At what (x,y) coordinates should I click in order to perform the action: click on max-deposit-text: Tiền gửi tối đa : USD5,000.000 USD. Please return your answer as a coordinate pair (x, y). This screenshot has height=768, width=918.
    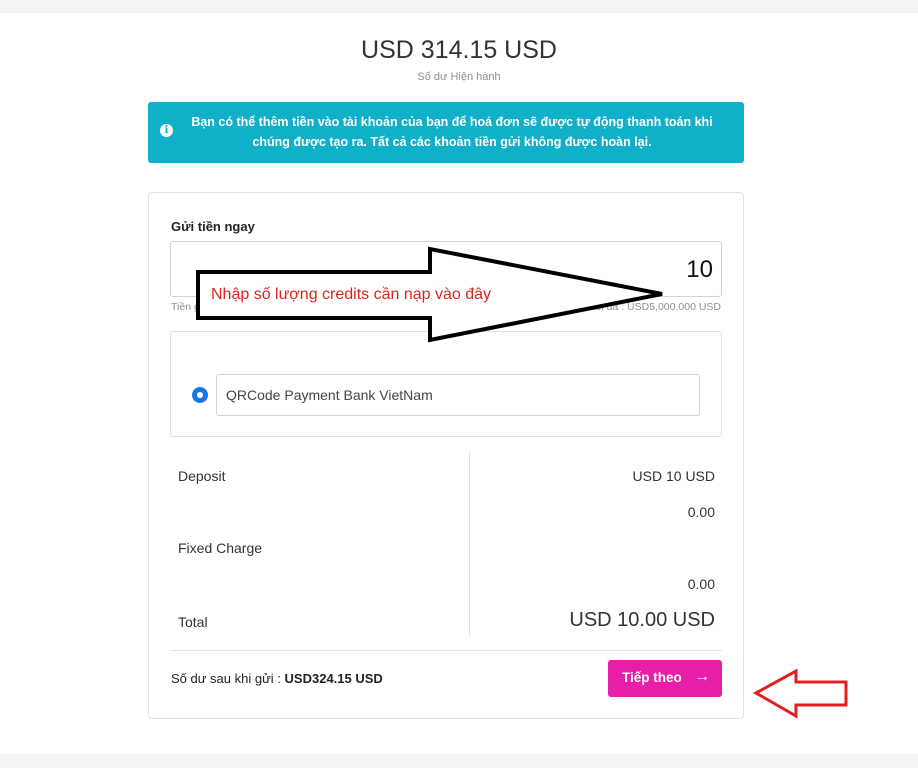
    Looking at the image, I should click on (636, 307).